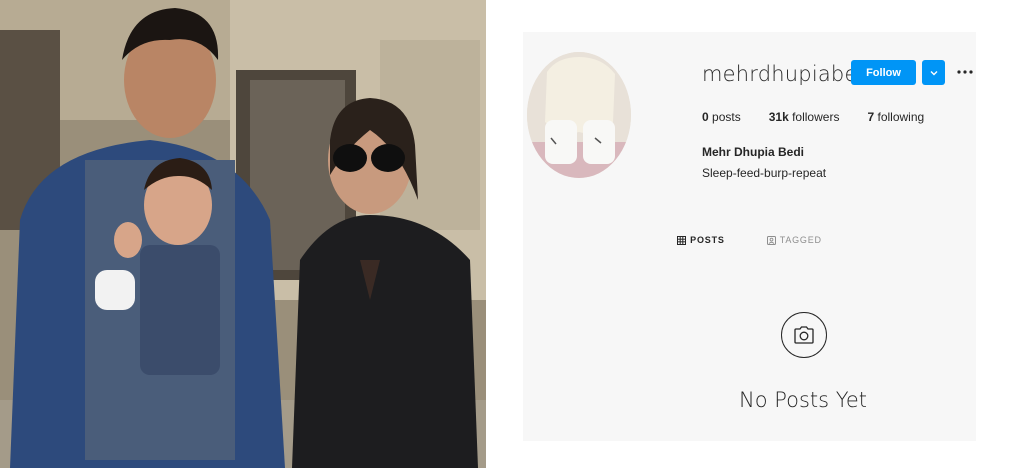 The height and width of the screenshot is (468, 1024). I want to click on followers-count: 31k, so click(778, 117).